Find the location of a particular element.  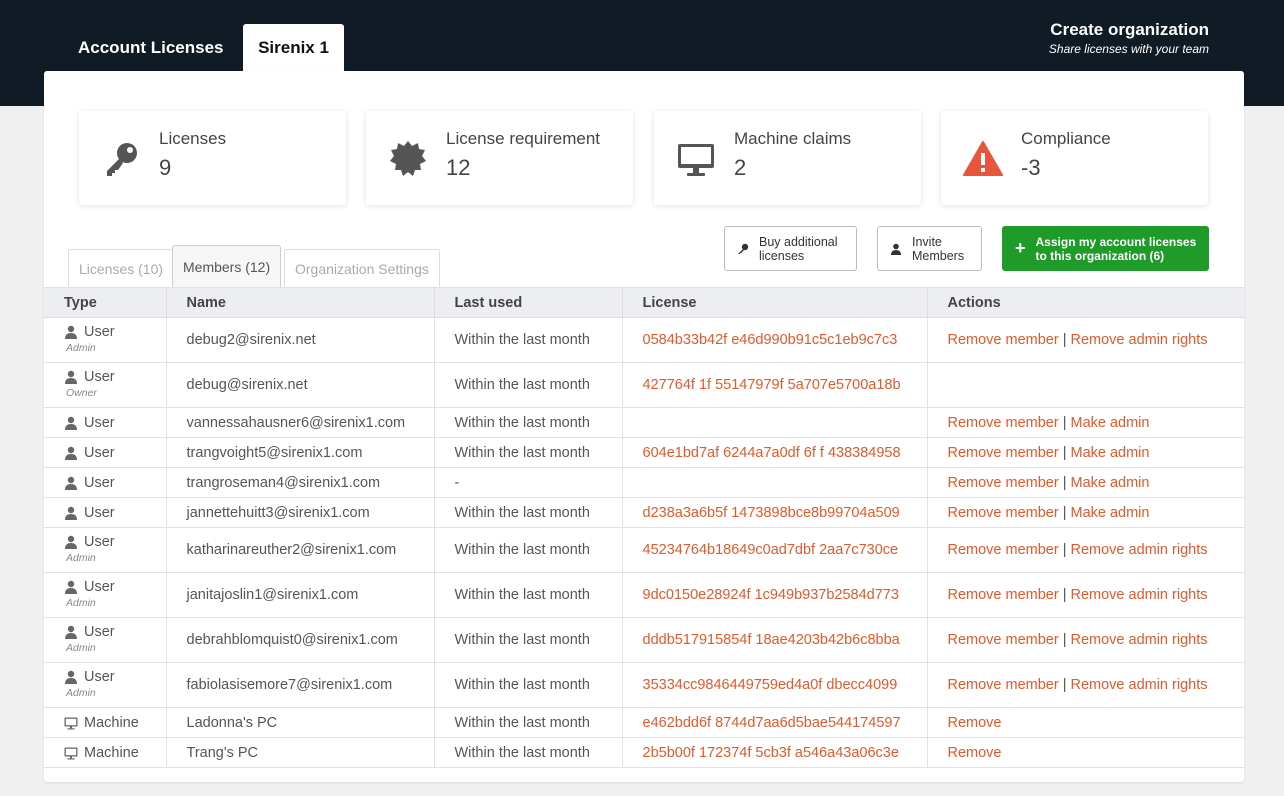

column-header-last-used: Last used is located at coordinates (528, 303).